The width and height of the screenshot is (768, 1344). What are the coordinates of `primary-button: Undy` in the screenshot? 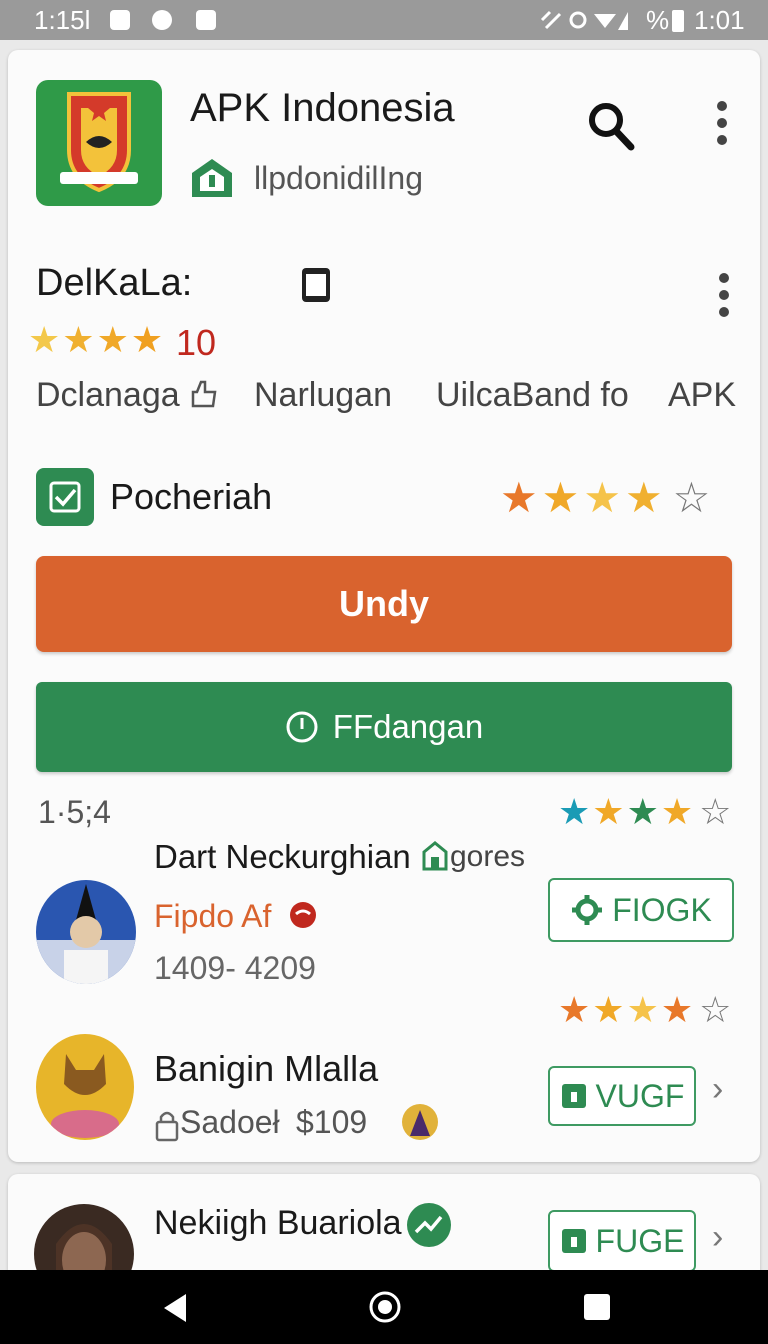 It's located at (384, 604).